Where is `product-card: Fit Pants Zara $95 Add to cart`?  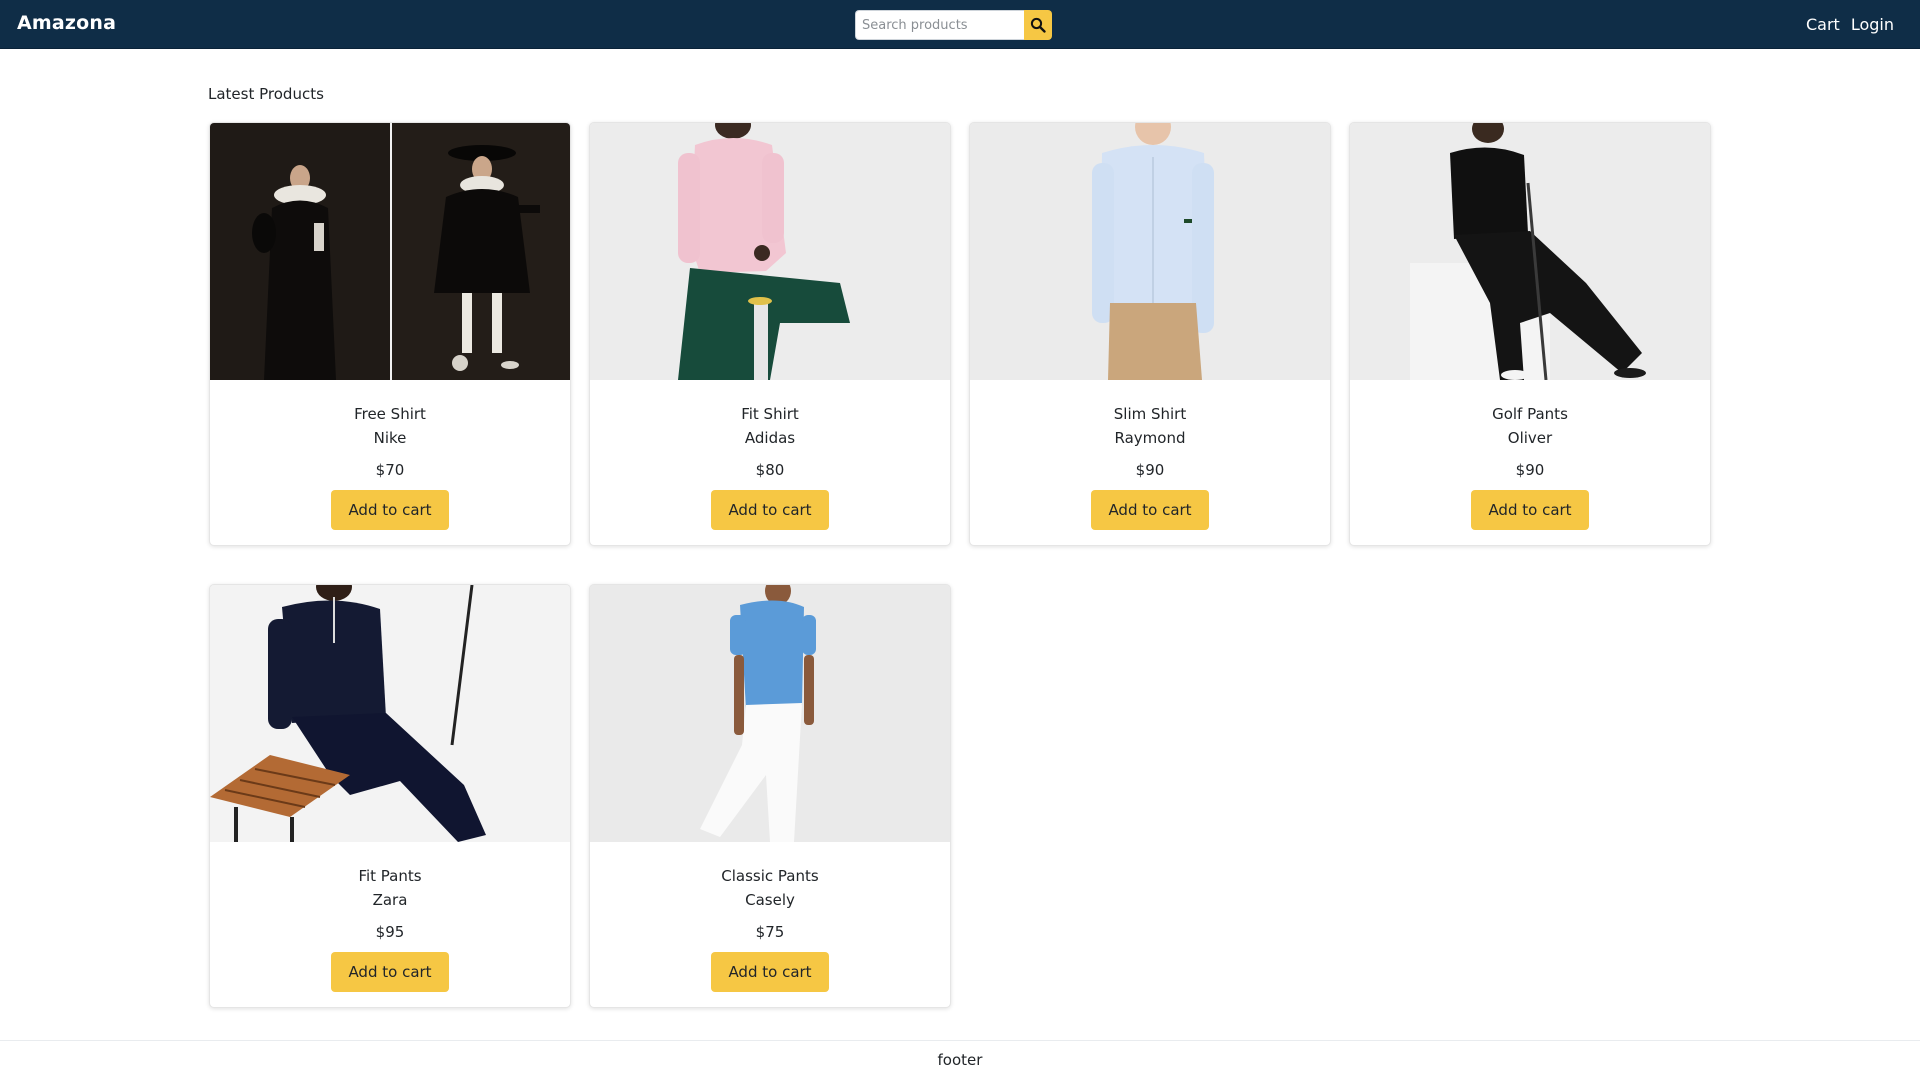 product-card: Fit Pants Zara $95 Add to cart is located at coordinates (390, 796).